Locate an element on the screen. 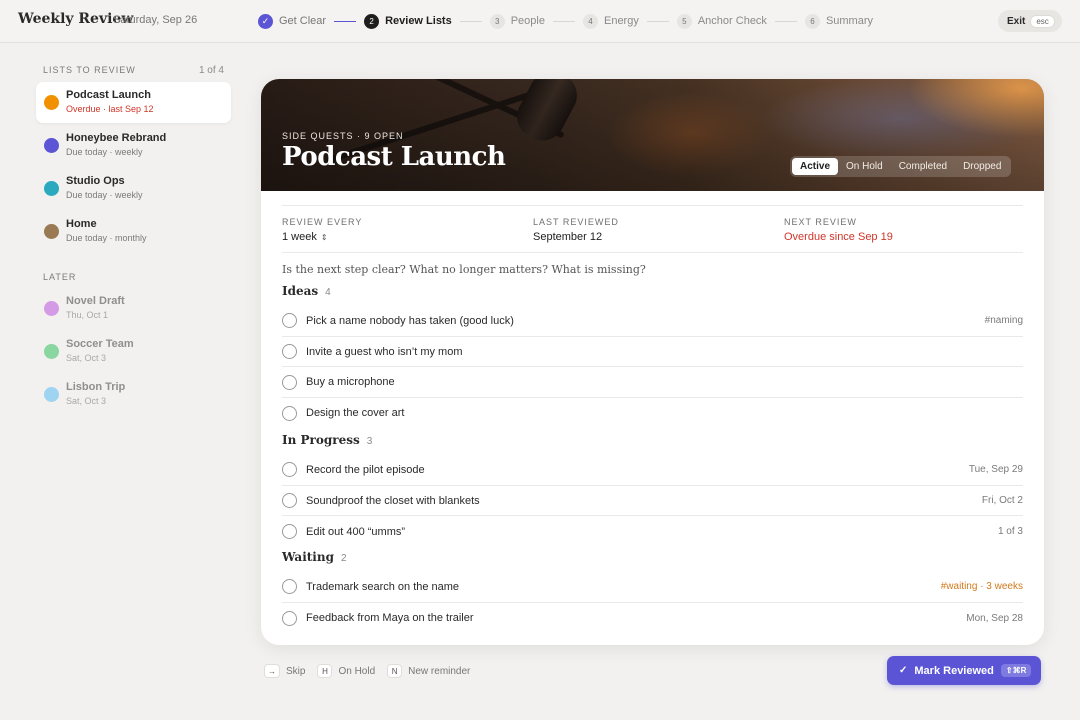  status-option-active: Active is located at coordinates (815, 166).